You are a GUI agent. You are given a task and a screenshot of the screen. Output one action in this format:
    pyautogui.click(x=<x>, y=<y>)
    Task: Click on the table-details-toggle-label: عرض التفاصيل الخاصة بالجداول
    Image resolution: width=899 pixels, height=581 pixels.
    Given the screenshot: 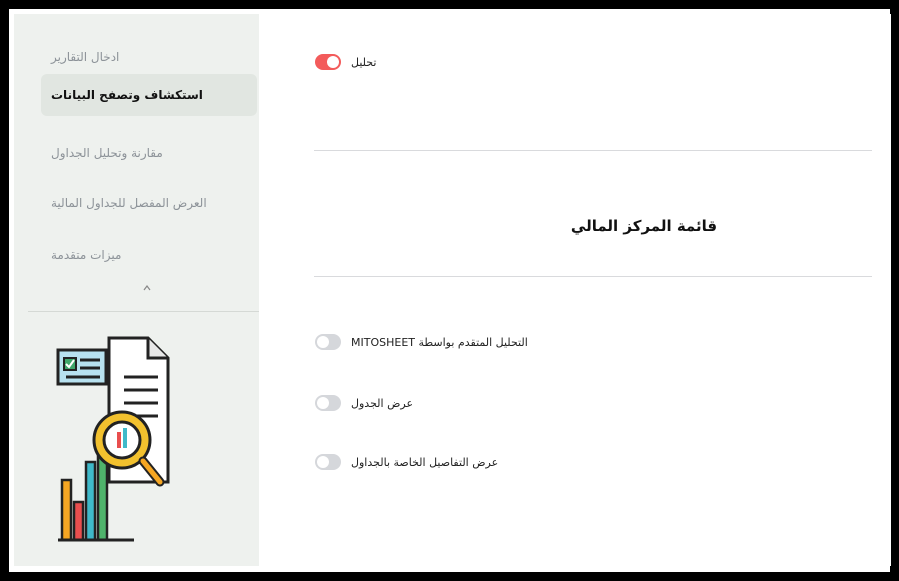 What is the action you would take?
    pyautogui.click(x=425, y=462)
    